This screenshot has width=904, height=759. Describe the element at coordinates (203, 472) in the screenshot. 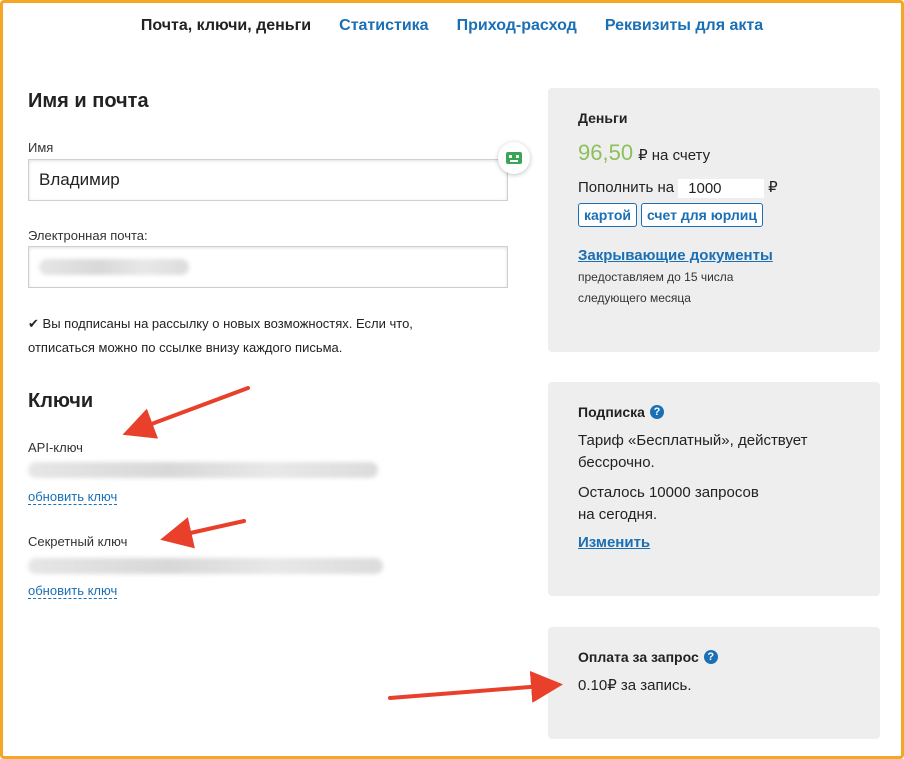

I see `api-key-value-blurred` at that location.